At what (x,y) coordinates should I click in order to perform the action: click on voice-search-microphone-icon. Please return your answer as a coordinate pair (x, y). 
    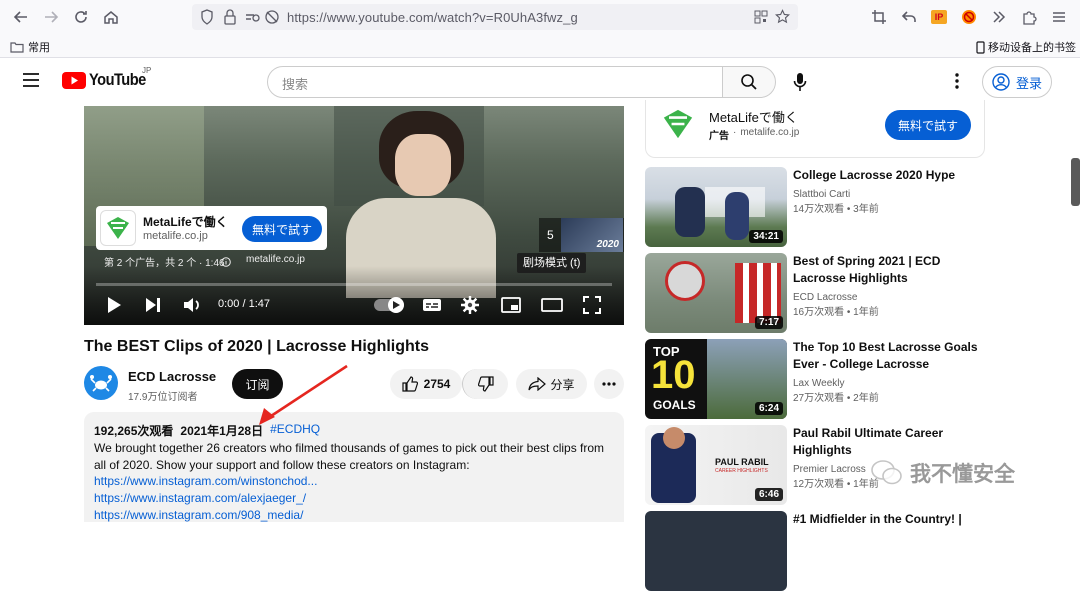
    Looking at the image, I should click on (800, 84).